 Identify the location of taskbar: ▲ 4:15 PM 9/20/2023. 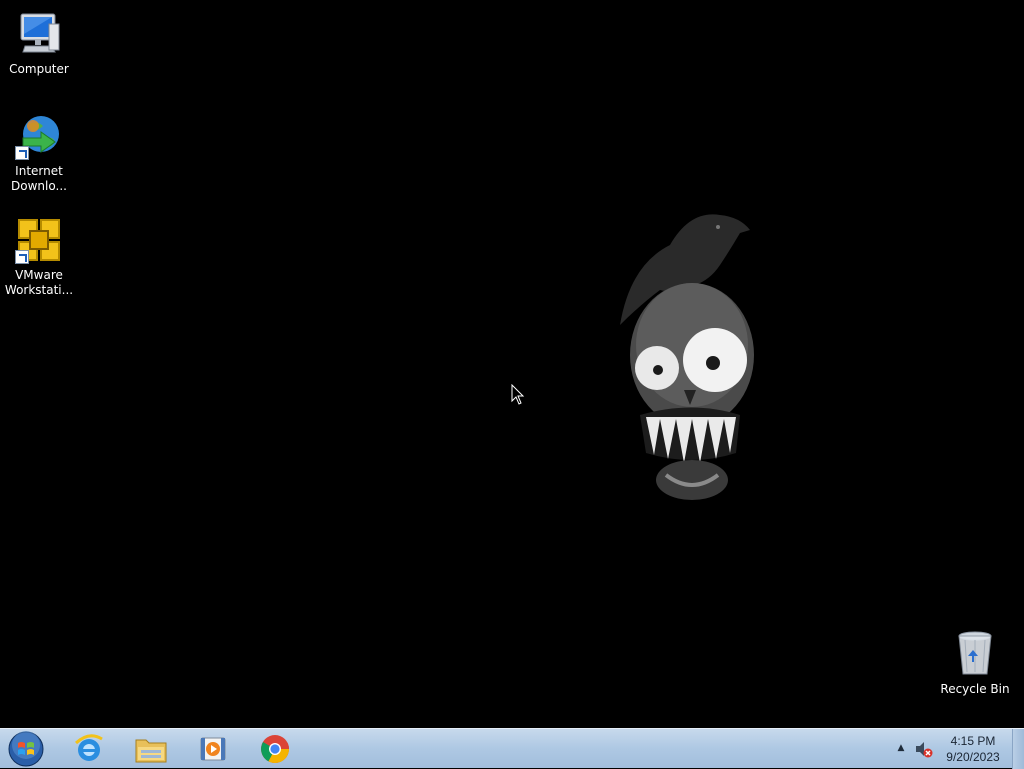
(512, 748).